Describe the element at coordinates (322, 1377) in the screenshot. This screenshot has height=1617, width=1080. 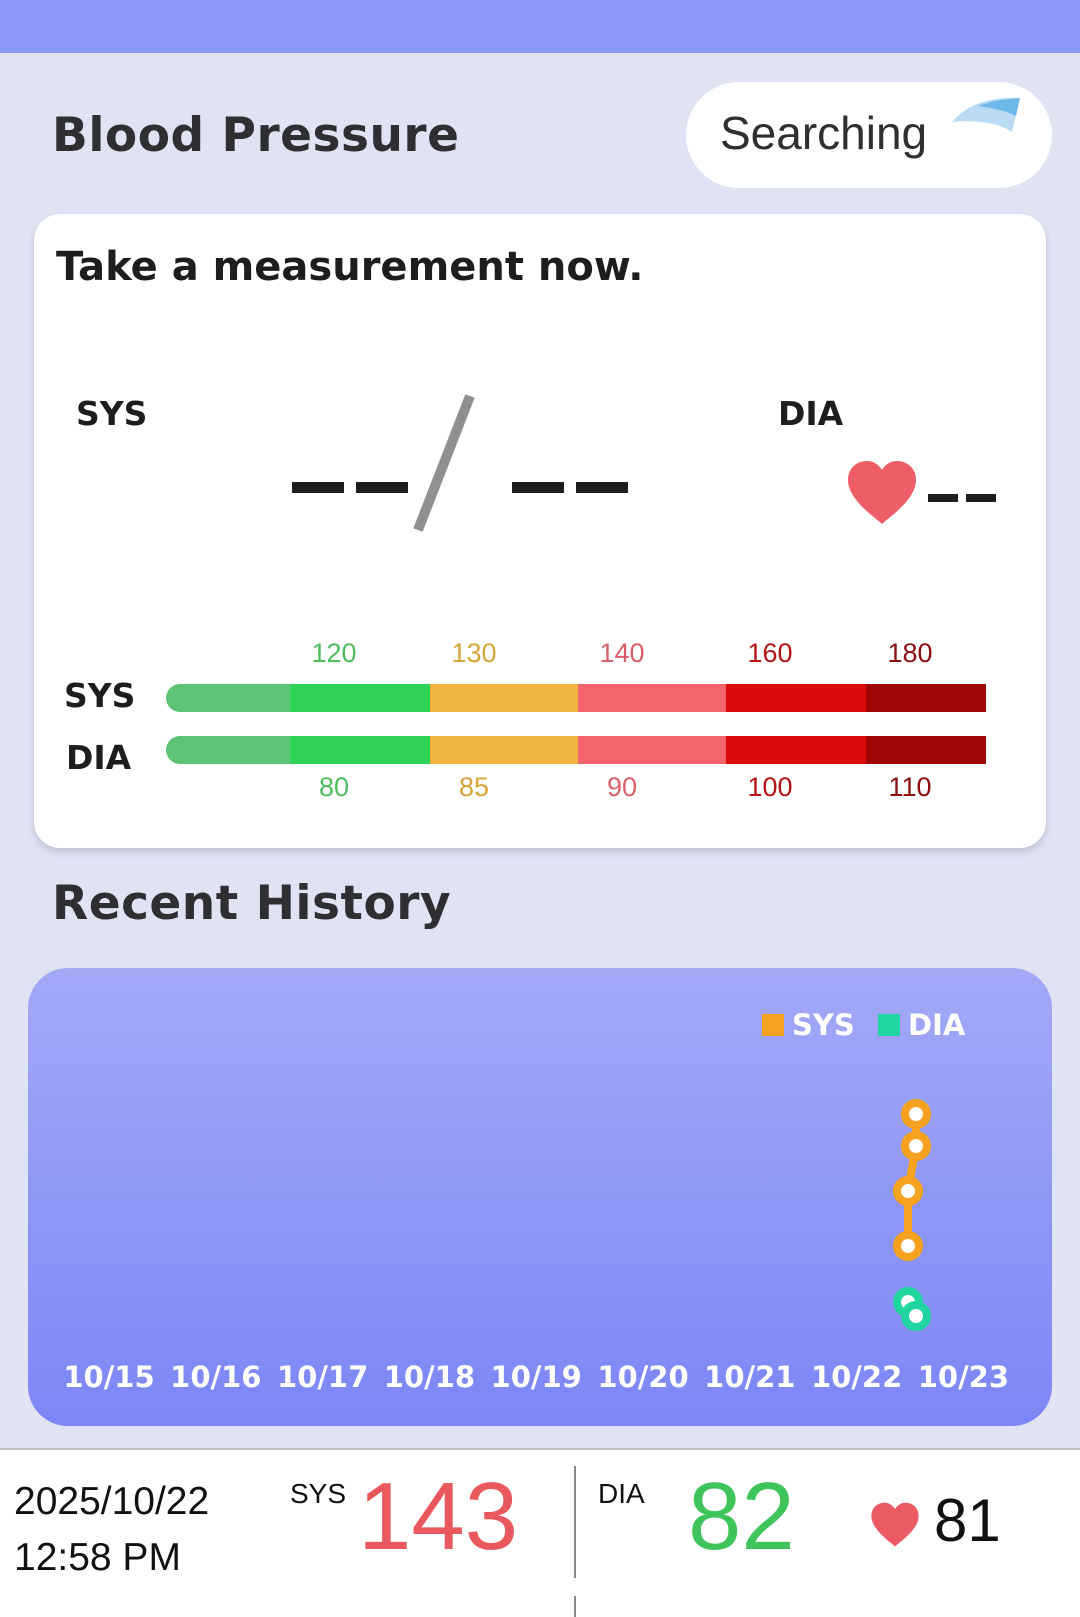
I see `x-tick-label: 10/17` at that location.